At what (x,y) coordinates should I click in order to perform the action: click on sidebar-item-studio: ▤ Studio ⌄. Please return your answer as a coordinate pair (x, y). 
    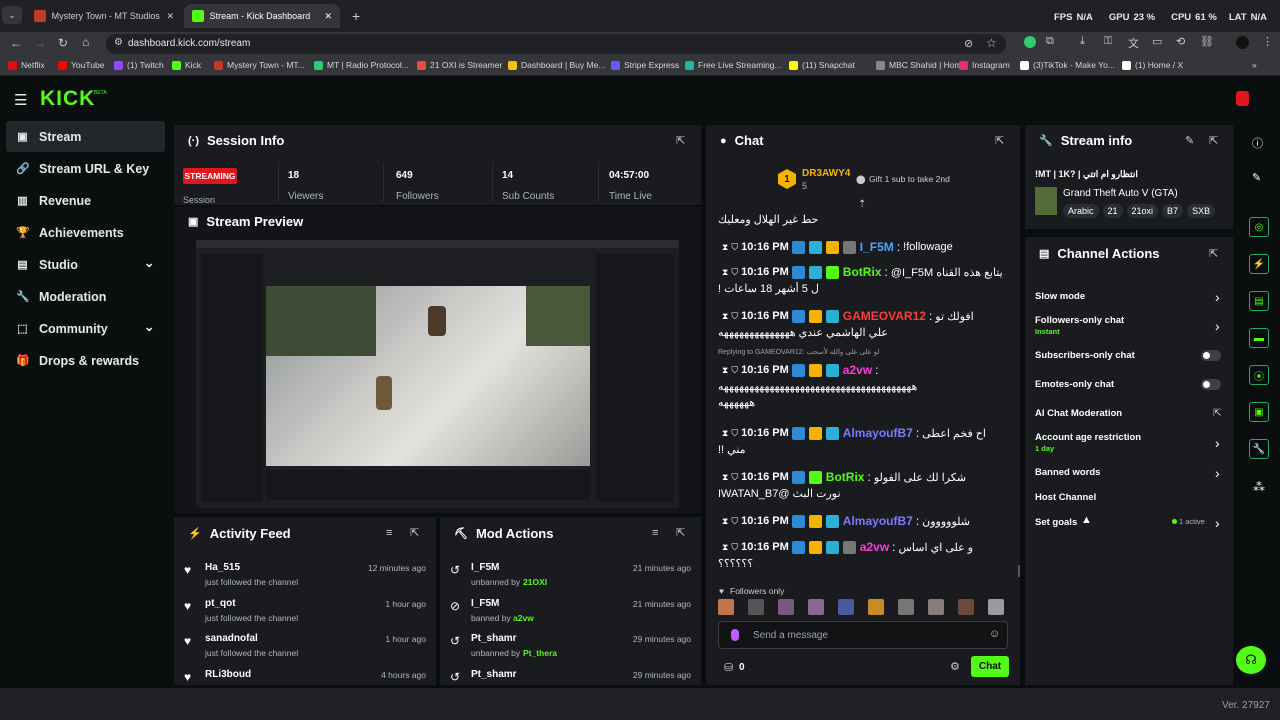
    Looking at the image, I should click on (85, 264).